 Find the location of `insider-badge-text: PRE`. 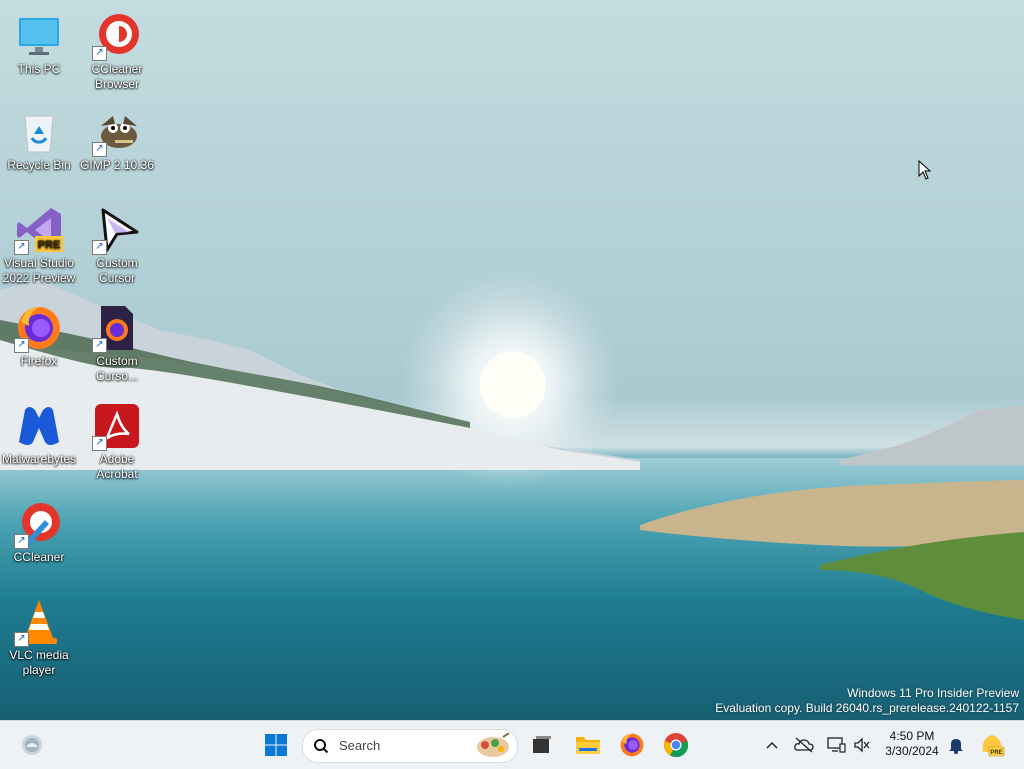

insider-badge-text: PRE is located at coordinates (996, 753).